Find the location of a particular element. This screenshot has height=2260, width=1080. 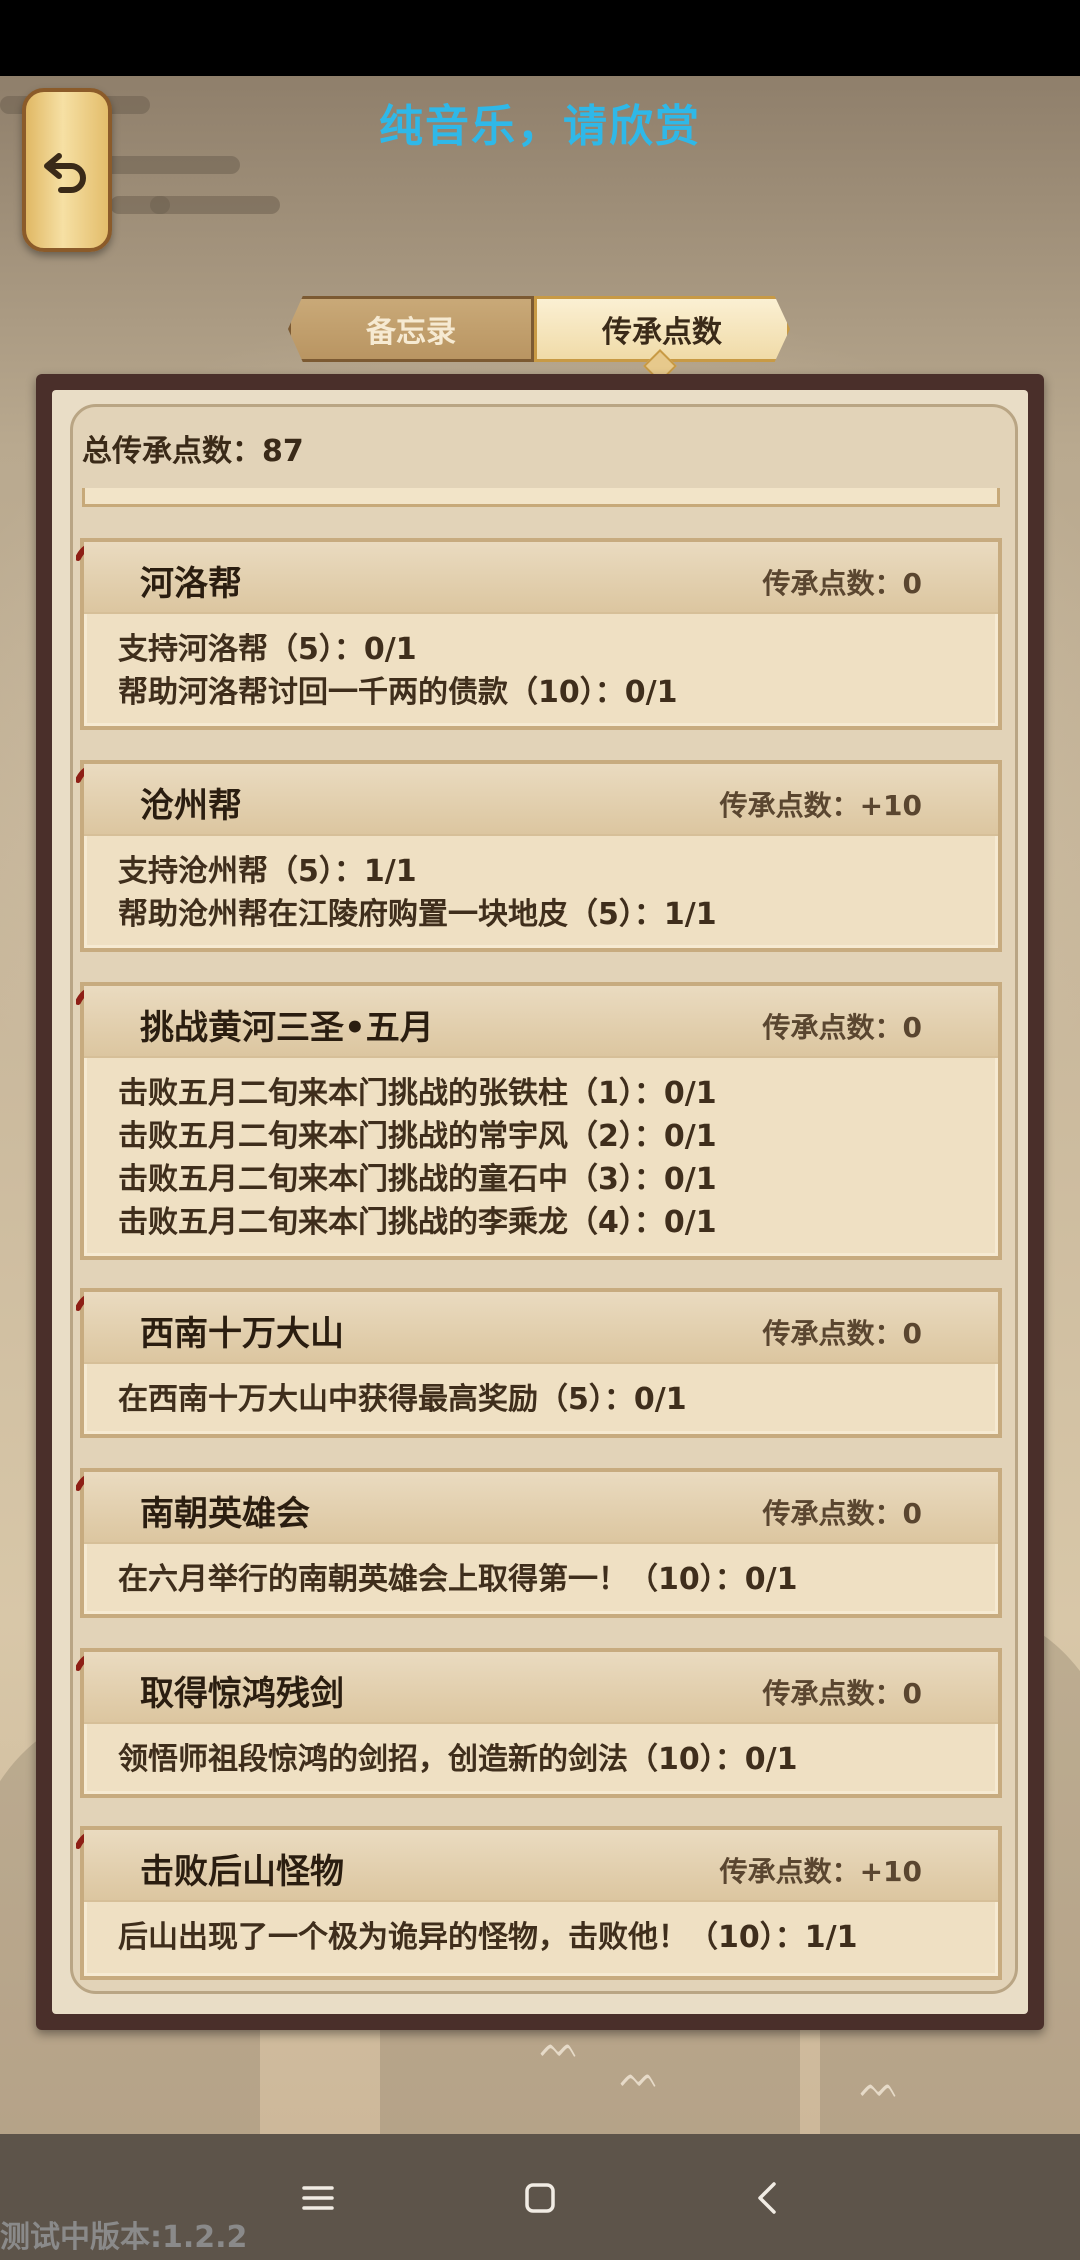

card-title: 击败后山怪物 is located at coordinates (242, 1872).